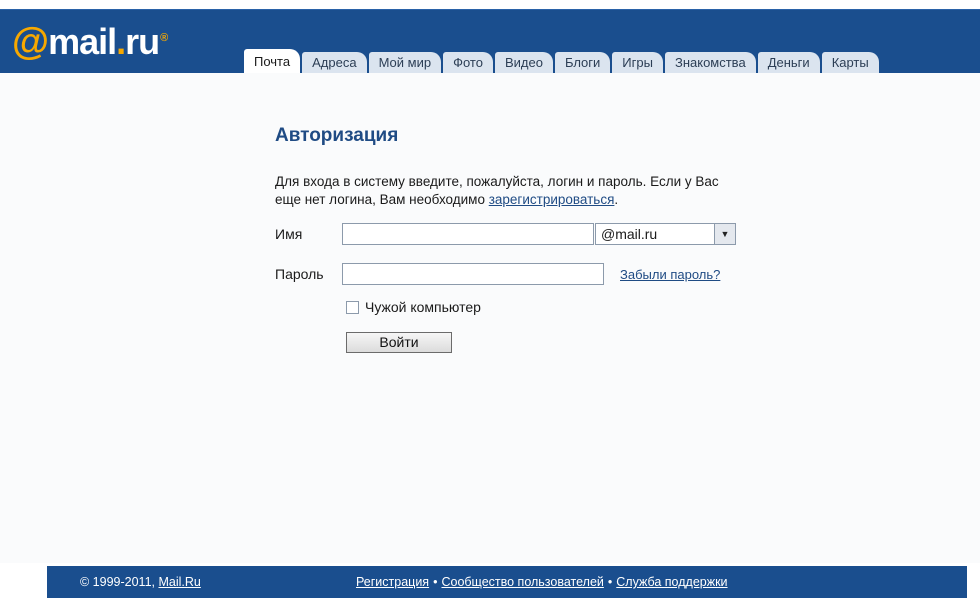 This screenshot has width=980, height=606. Describe the element at coordinates (30, 42) in the screenshot. I see `logo-at-sign: @` at that location.